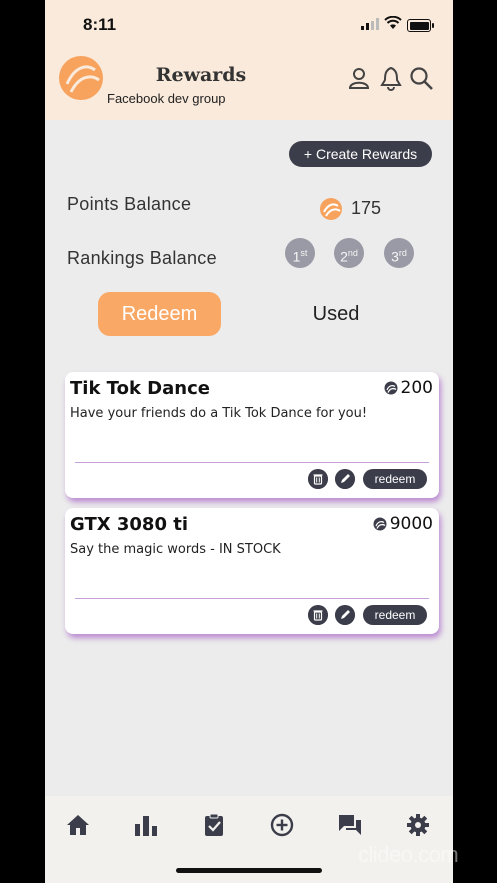 The height and width of the screenshot is (883, 497). What do you see at coordinates (422, 79) in the screenshot?
I see `search-icon` at bounding box center [422, 79].